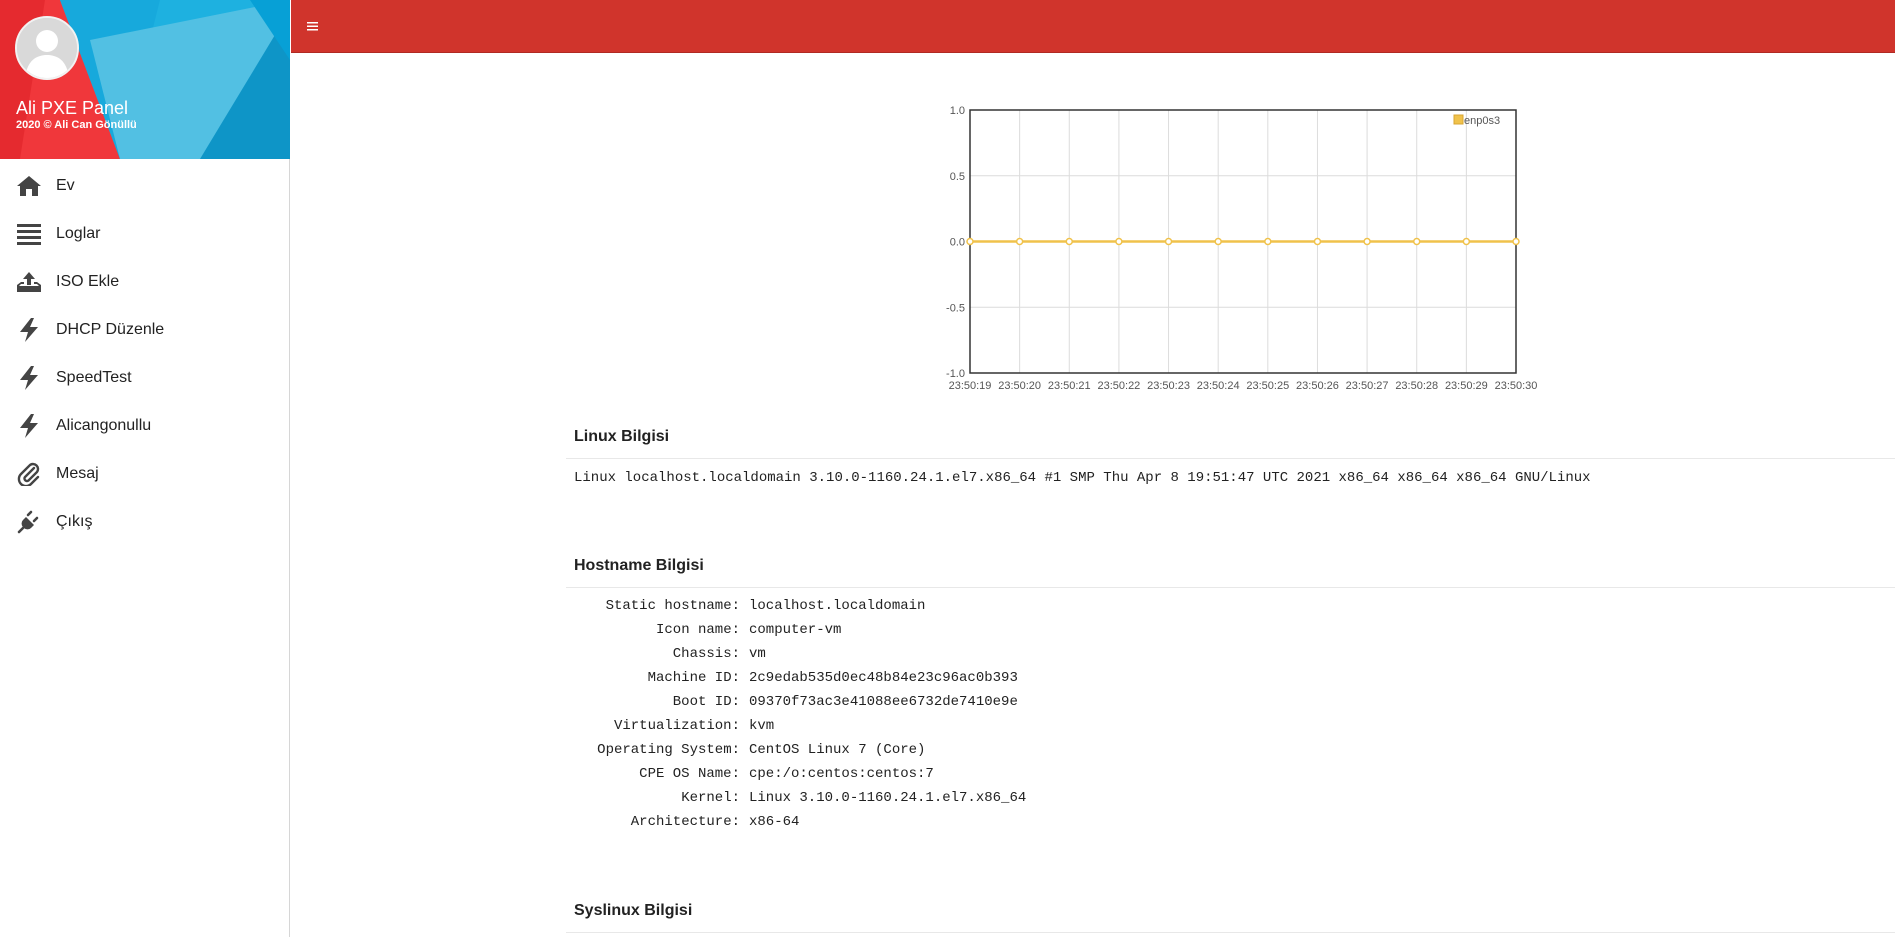 The image size is (1895, 937). Describe the element at coordinates (622, 436) in the screenshot. I see `linux-section-title: Linux Bilgisi` at that location.